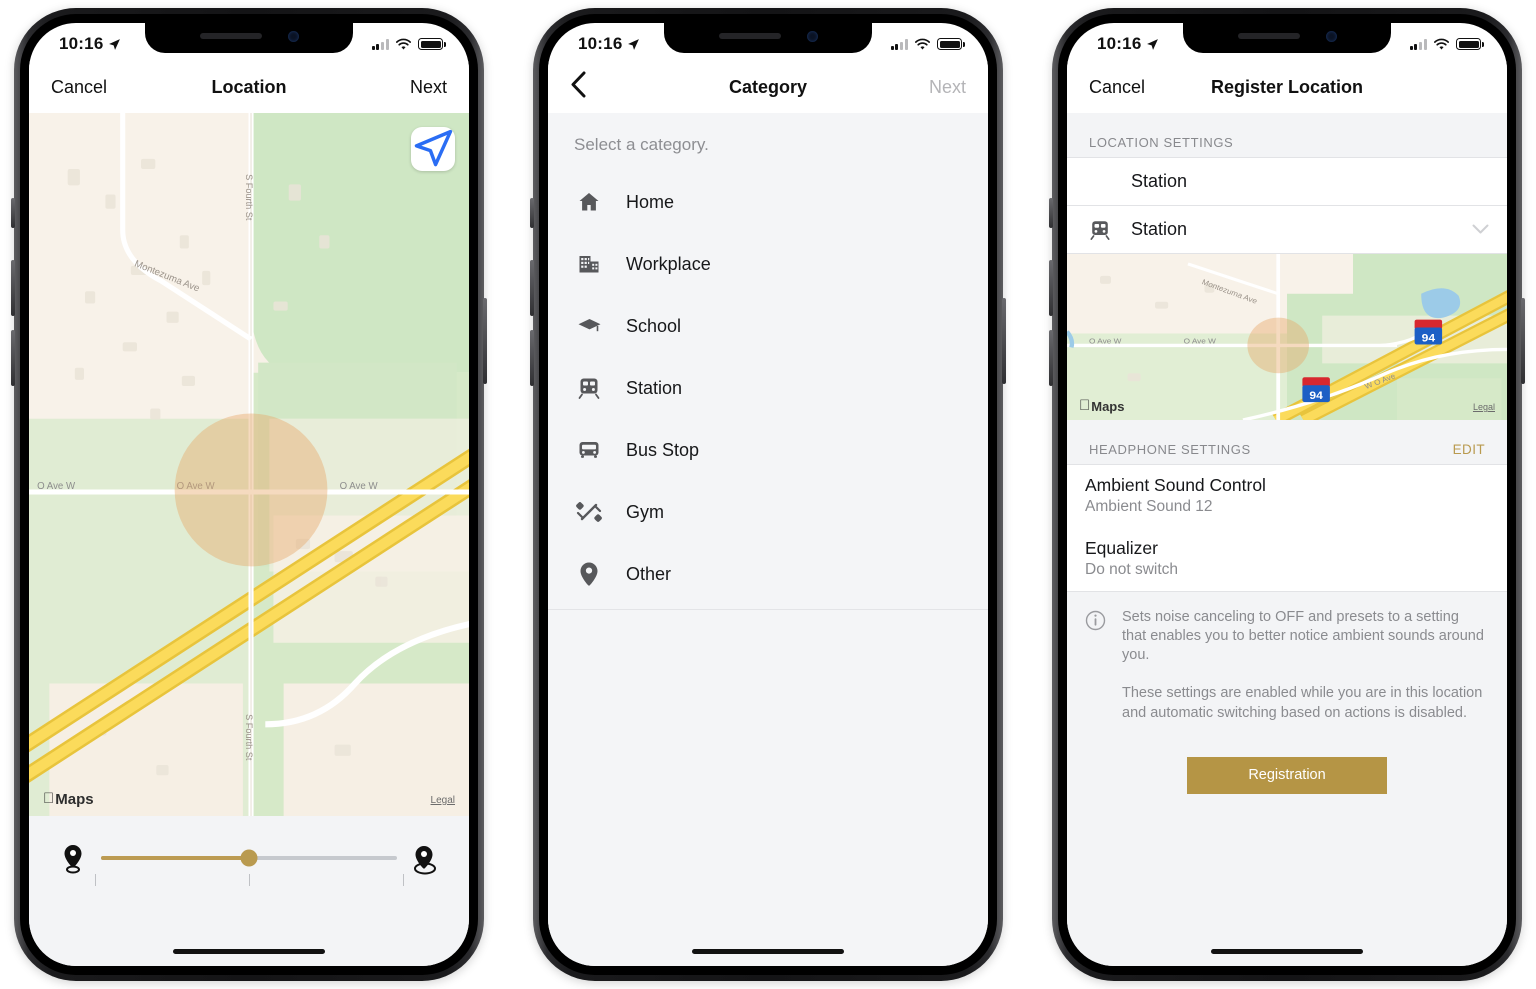  Describe the element at coordinates (616, 87) in the screenshot. I see `back-button` at that location.